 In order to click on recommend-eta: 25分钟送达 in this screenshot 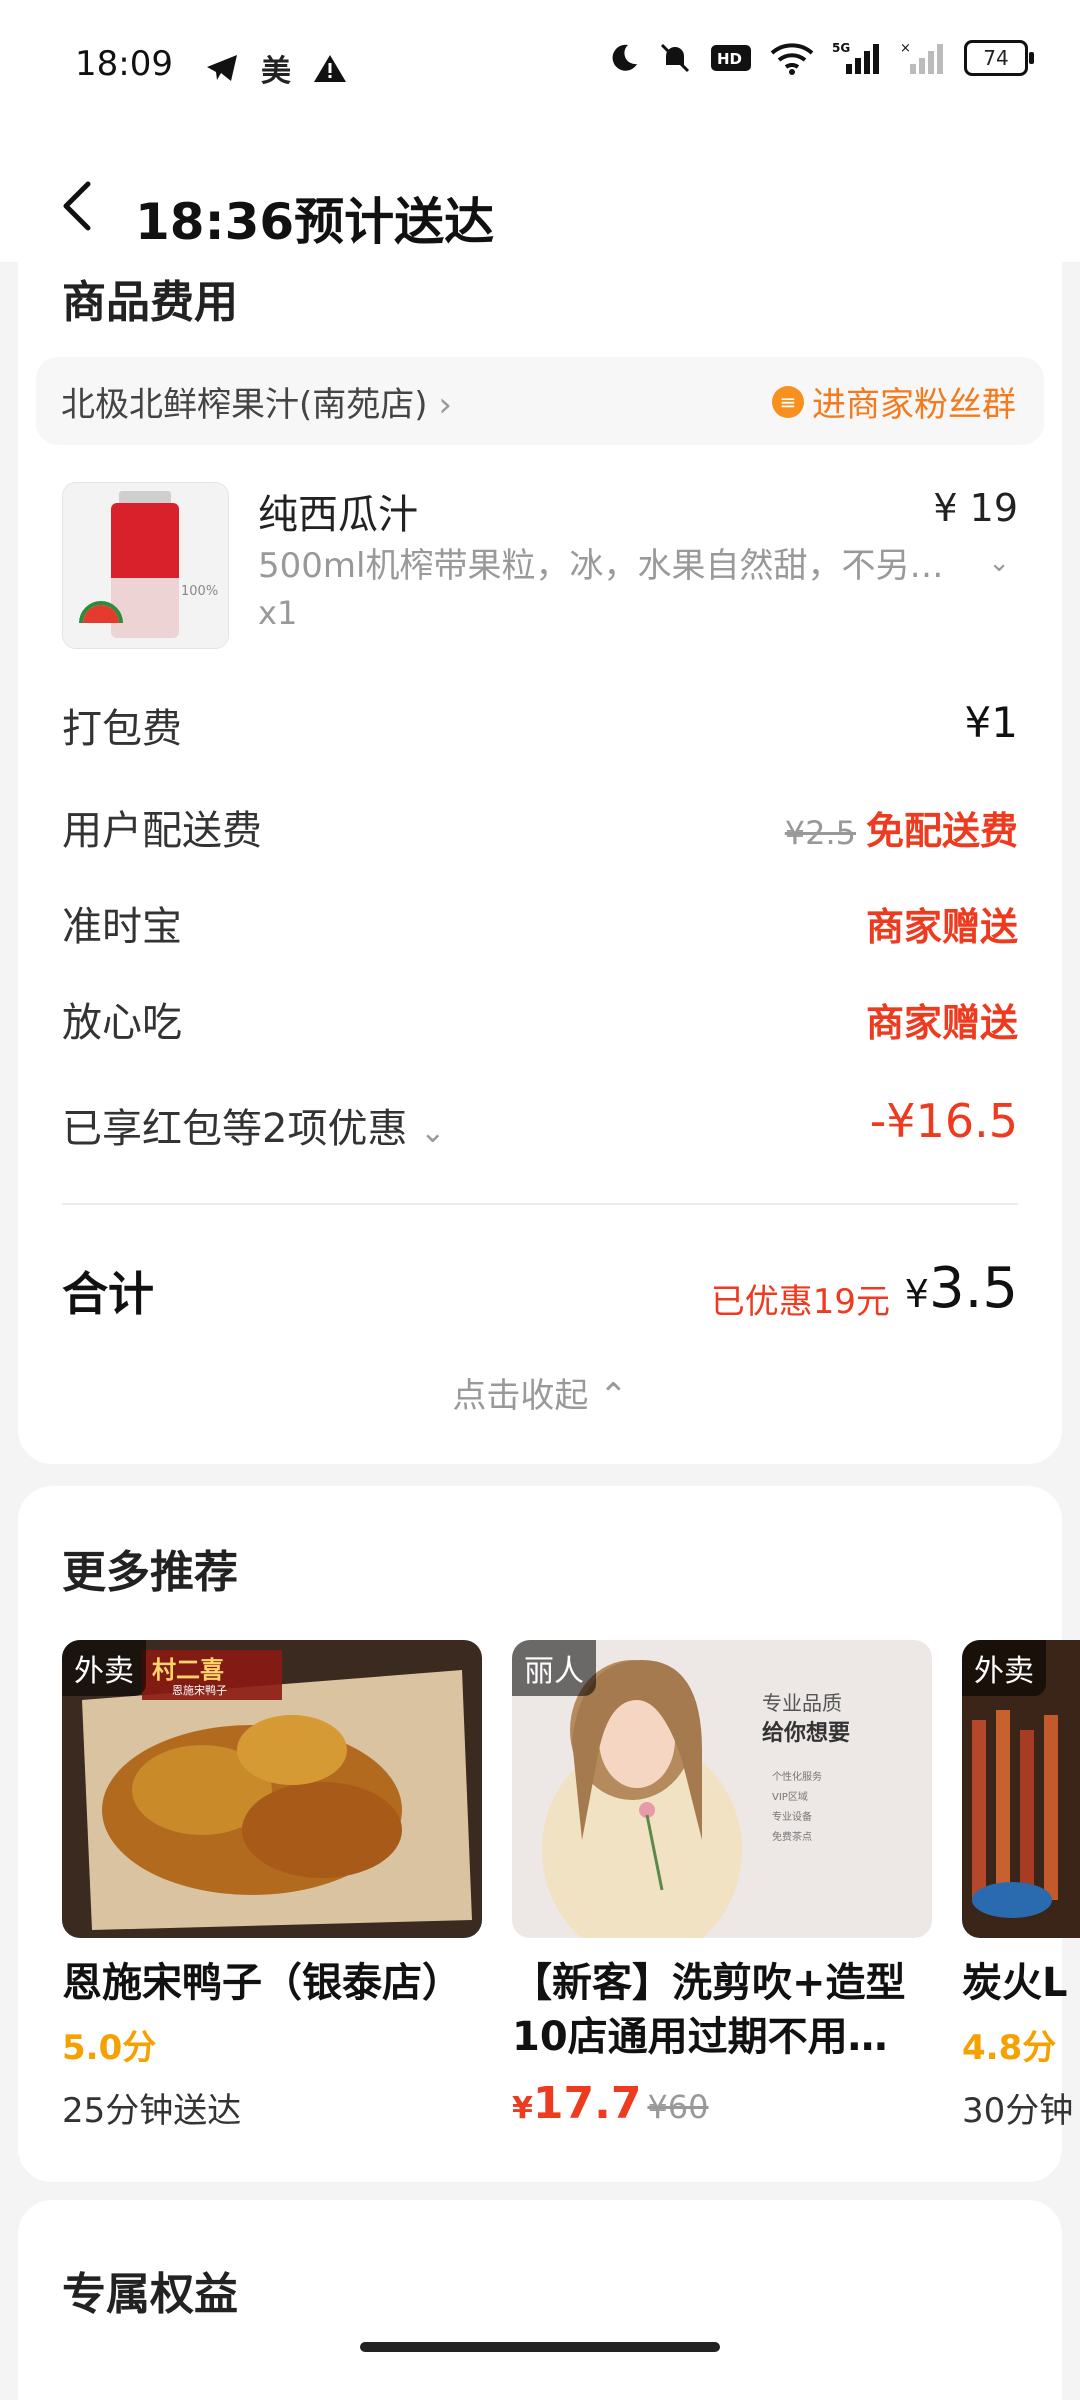, I will do `click(152, 2111)`.